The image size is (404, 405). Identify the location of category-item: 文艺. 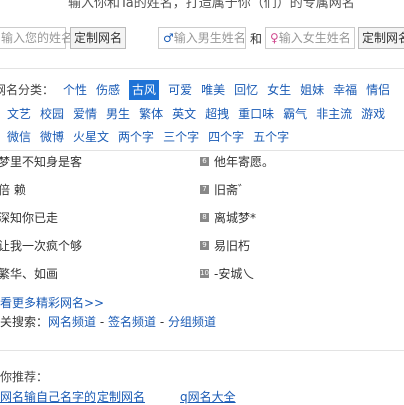
(19, 114).